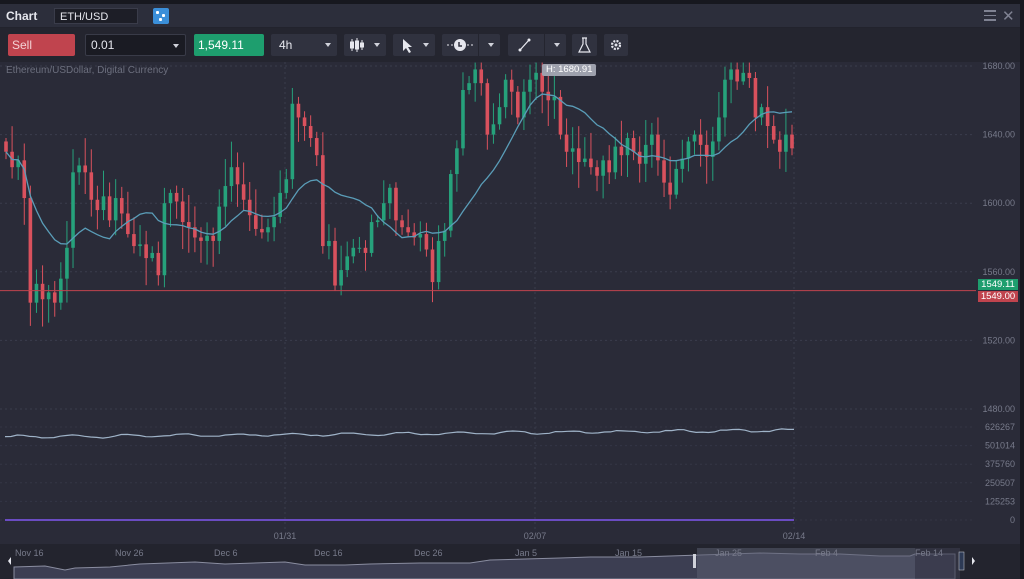 The height and width of the screenshot is (579, 1024). I want to click on volume-tick-label: 375760, so click(1000, 464).